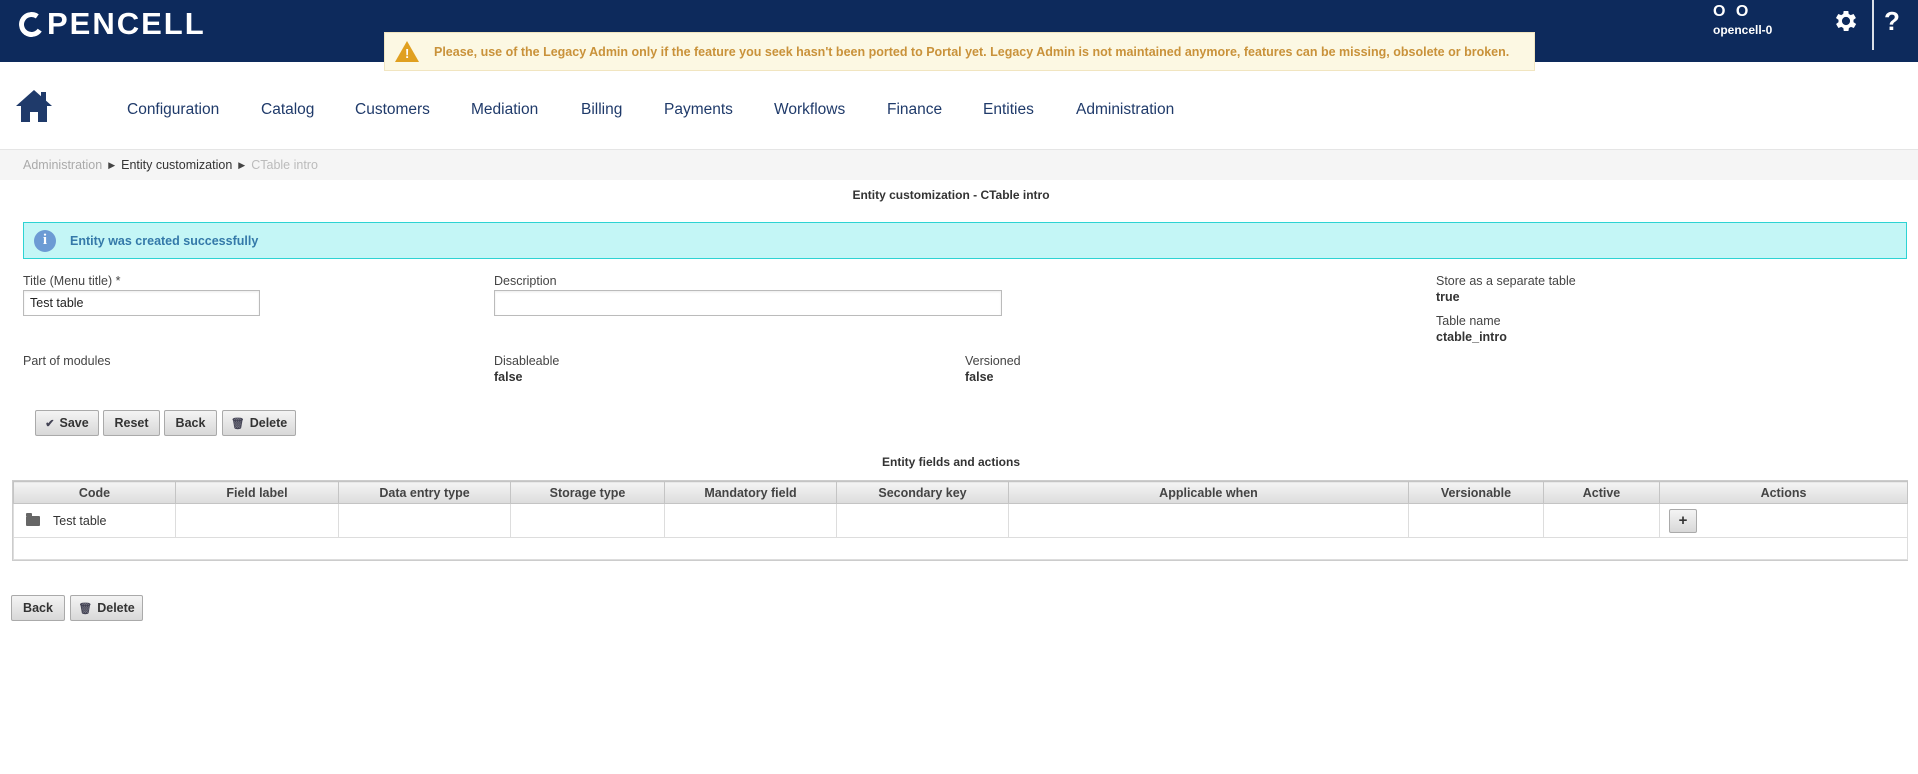 The width and height of the screenshot is (1918, 774). I want to click on bottom-back-button-label: Back, so click(38, 608).